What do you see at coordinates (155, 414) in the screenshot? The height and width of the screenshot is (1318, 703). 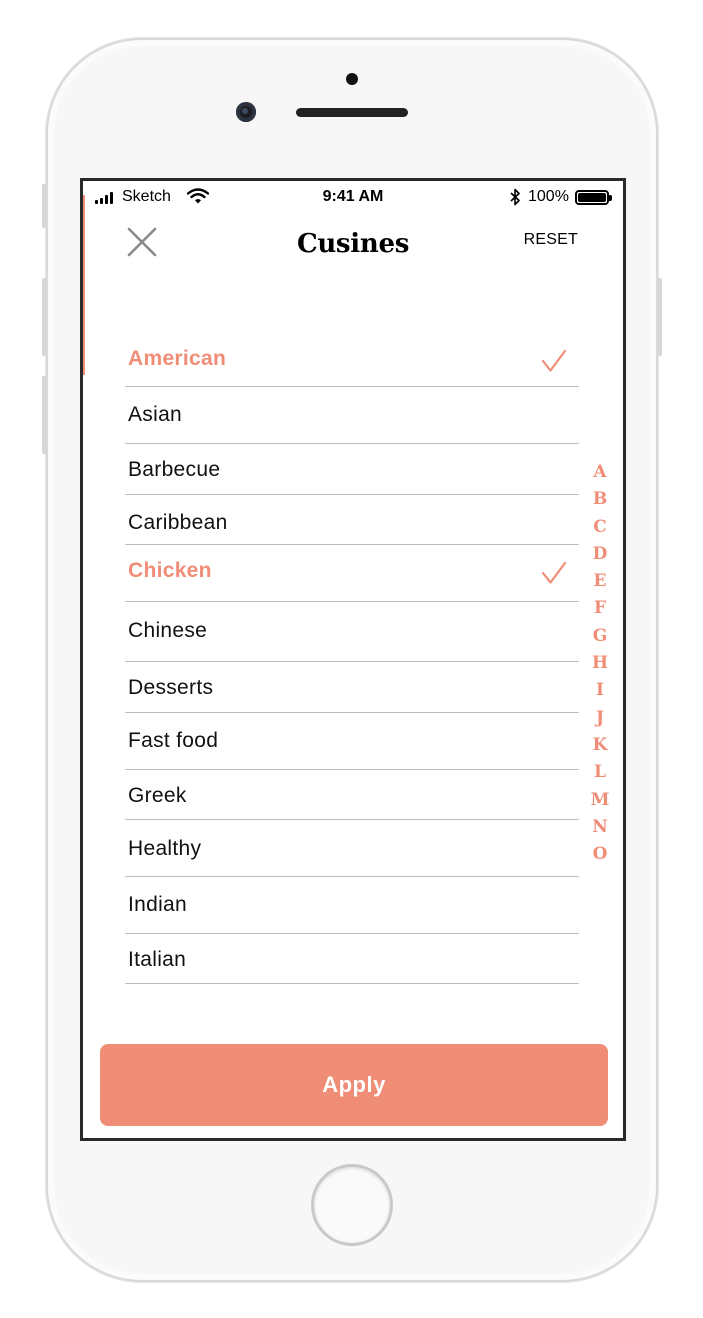 I see `list-item-label: Asian` at bounding box center [155, 414].